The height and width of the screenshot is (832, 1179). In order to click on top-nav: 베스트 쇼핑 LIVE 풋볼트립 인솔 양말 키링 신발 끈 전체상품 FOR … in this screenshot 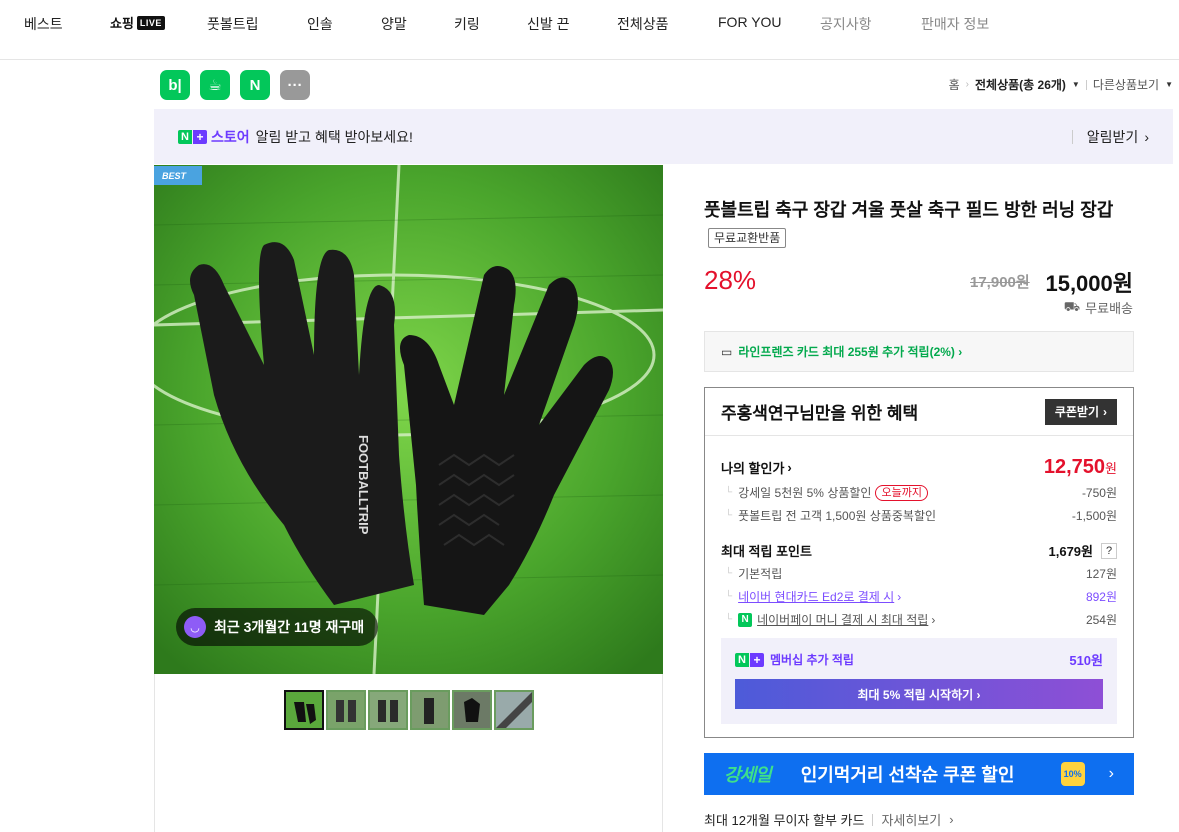, I will do `click(589, 30)`.